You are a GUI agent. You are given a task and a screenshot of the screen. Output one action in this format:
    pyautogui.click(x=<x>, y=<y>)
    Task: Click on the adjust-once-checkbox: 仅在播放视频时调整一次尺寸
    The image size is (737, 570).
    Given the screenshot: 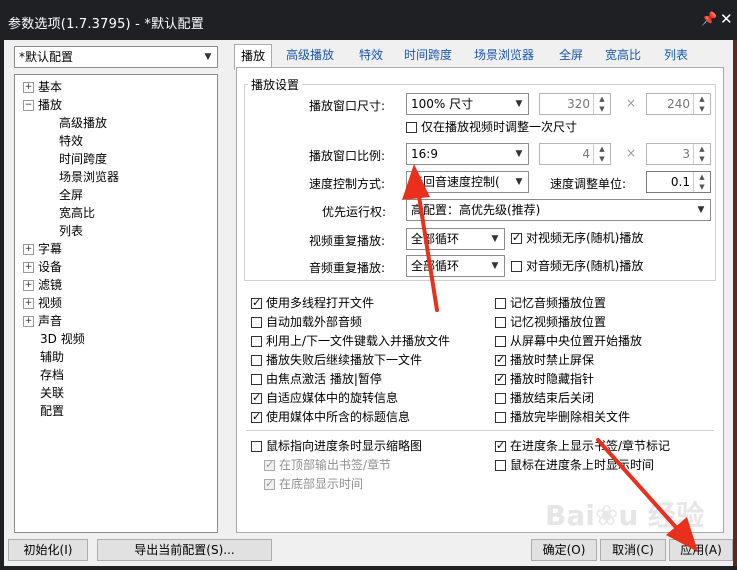 What is the action you would take?
    pyautogui.click(x=491, y=127)
    